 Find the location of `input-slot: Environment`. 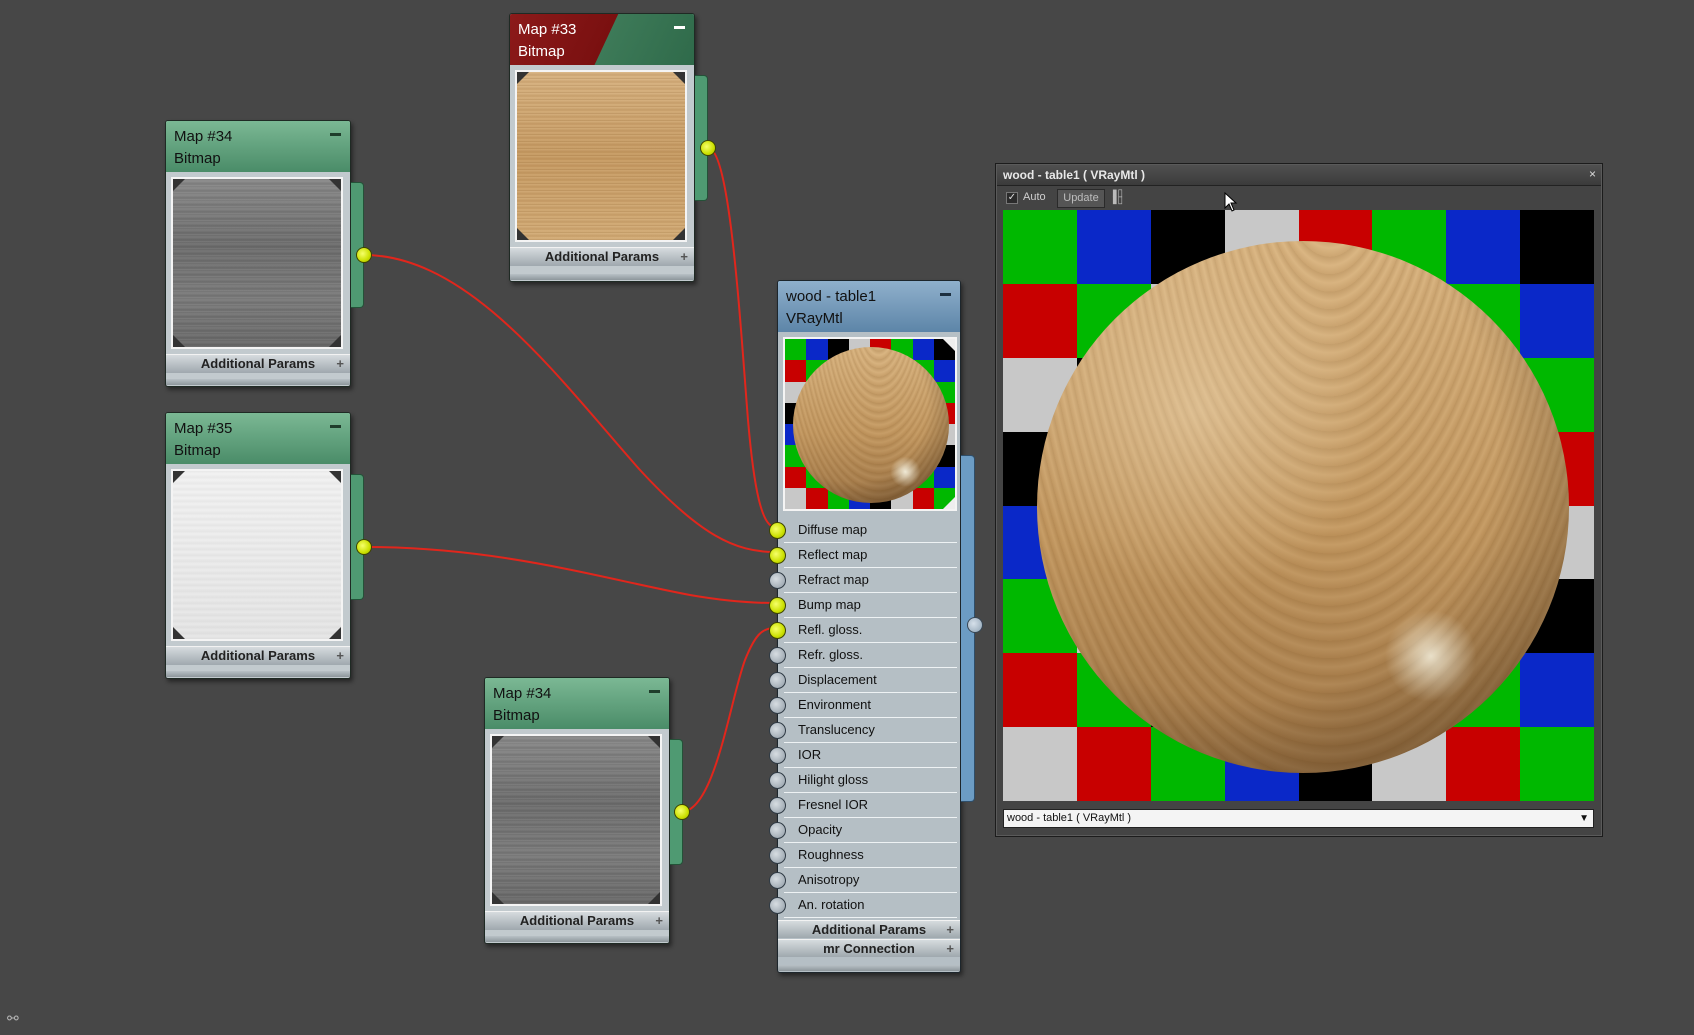

input-slot: Environment is located at coordinates (865, 705).